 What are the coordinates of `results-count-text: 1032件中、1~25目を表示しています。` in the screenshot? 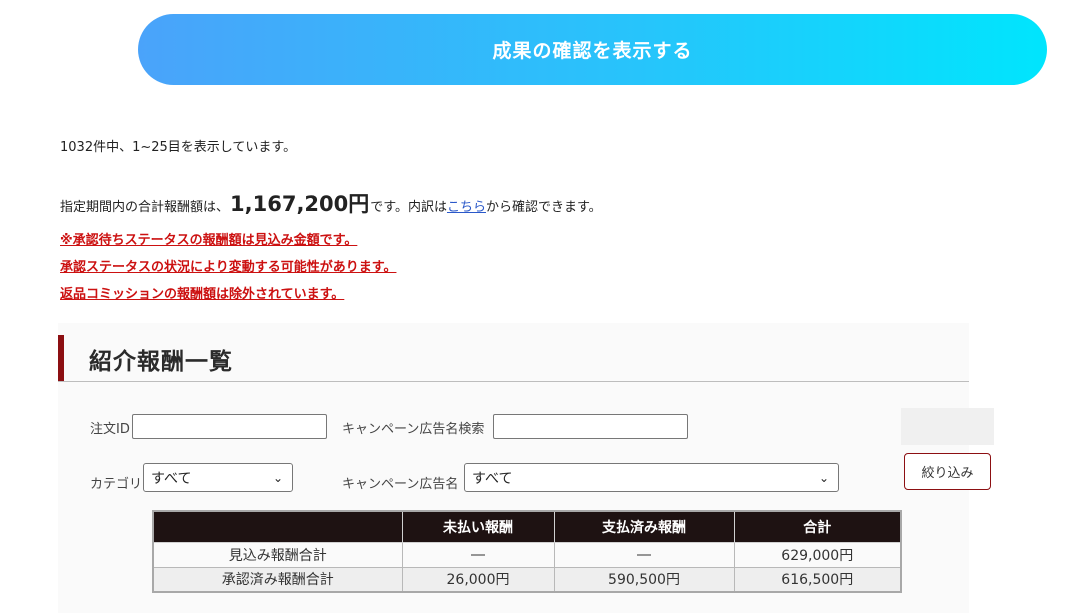 It's located at (178, 147).